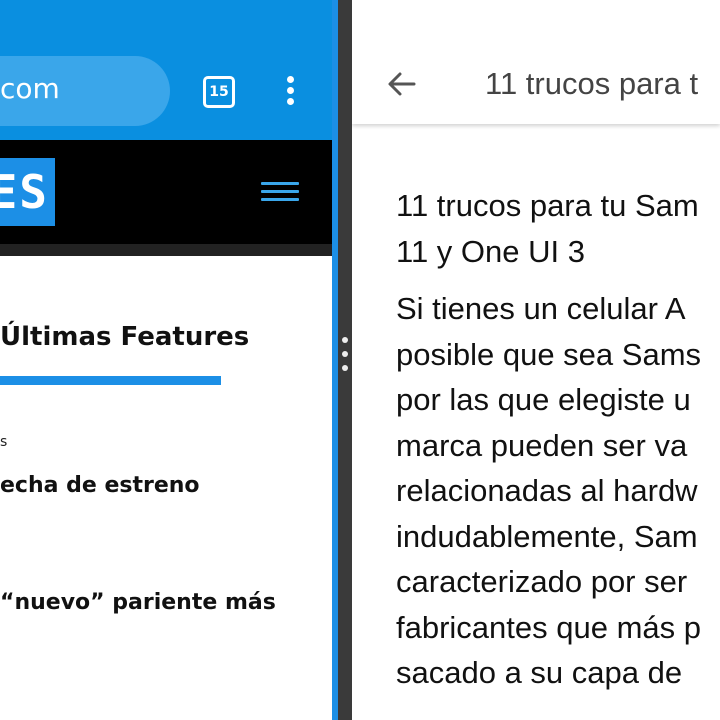 This screenshot has height=720, width=720. Describe the element at coordinates (125, 337) in the screenshot. I see `section-title: Últimas Features` at that location.